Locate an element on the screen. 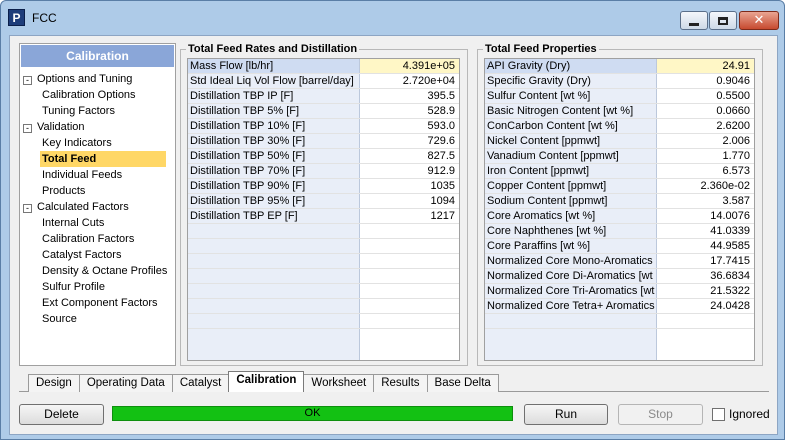 Image resolution: width=785 pixels, height=440 pixels. table-row: Nickel Content [ppmwt] 2.006 is located at coordinates (619, 141).